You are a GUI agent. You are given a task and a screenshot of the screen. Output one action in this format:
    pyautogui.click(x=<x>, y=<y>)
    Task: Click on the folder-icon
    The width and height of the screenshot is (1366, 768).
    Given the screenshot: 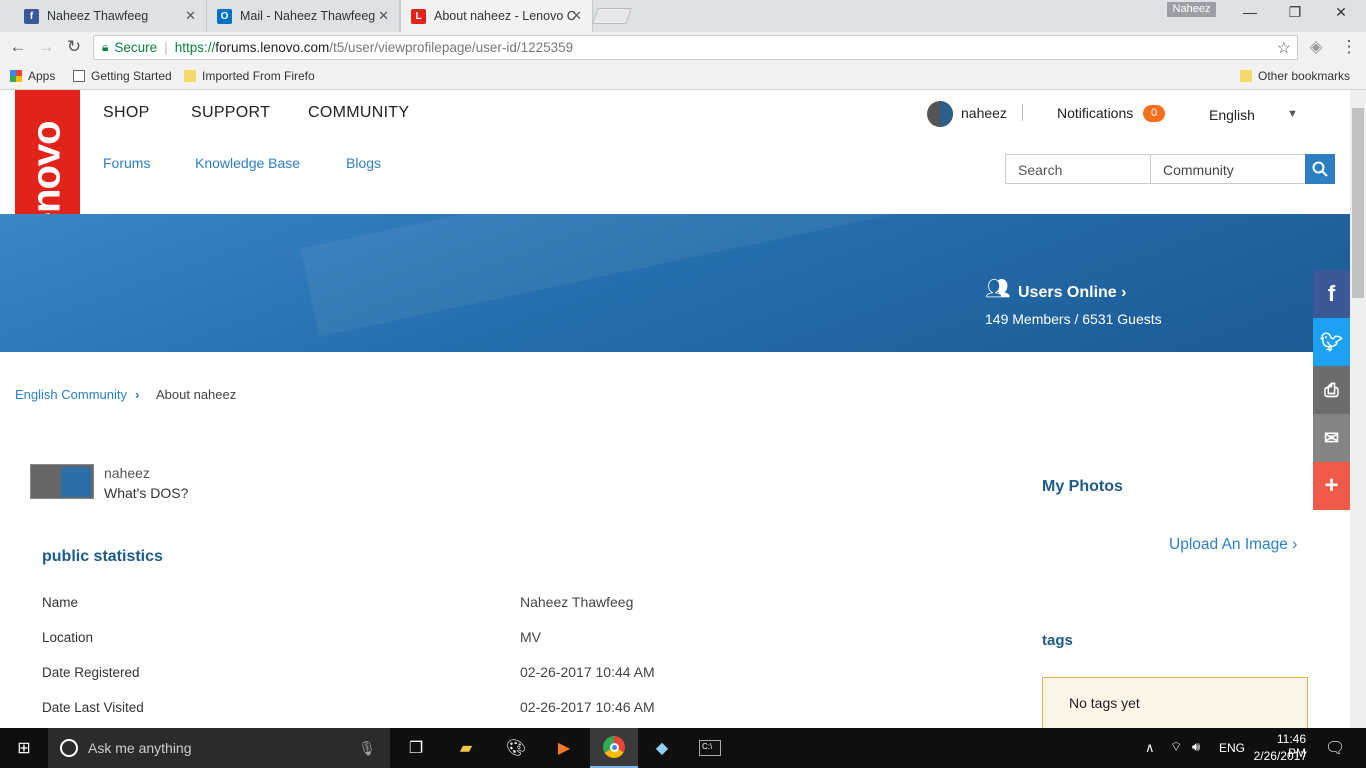 What is the action you would take?
    pyautogui.click(x=1246, y=76)
    